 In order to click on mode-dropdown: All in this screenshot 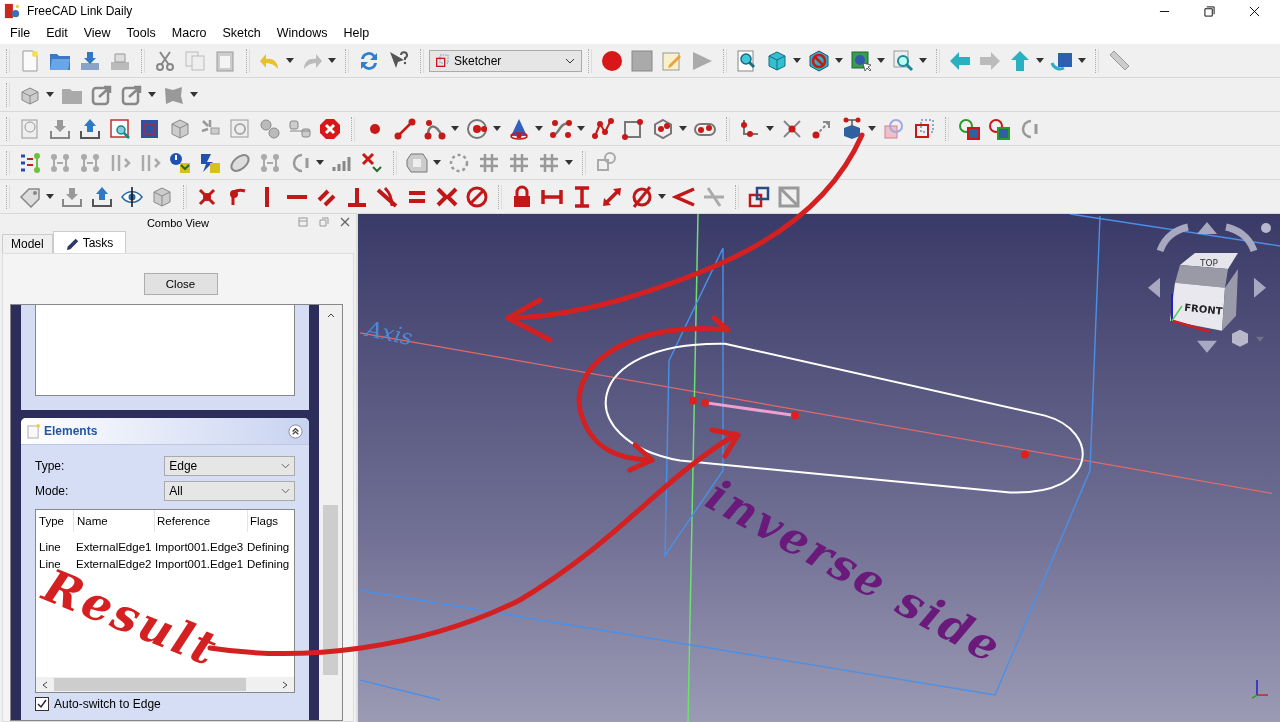, I will do `click(229, 490)`.